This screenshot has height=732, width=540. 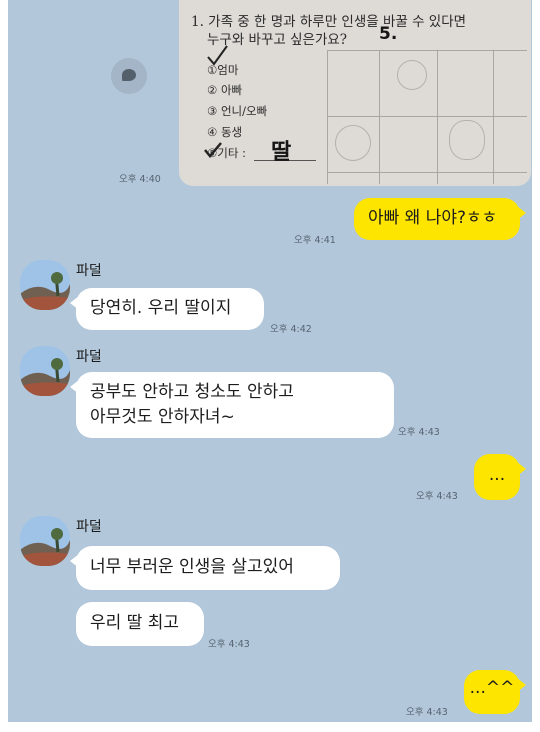 I want to click on question-text: 1. 가족 중 한 명과 하루만 인생을 바꿀 수 있다면, so click(x=329, y=22).